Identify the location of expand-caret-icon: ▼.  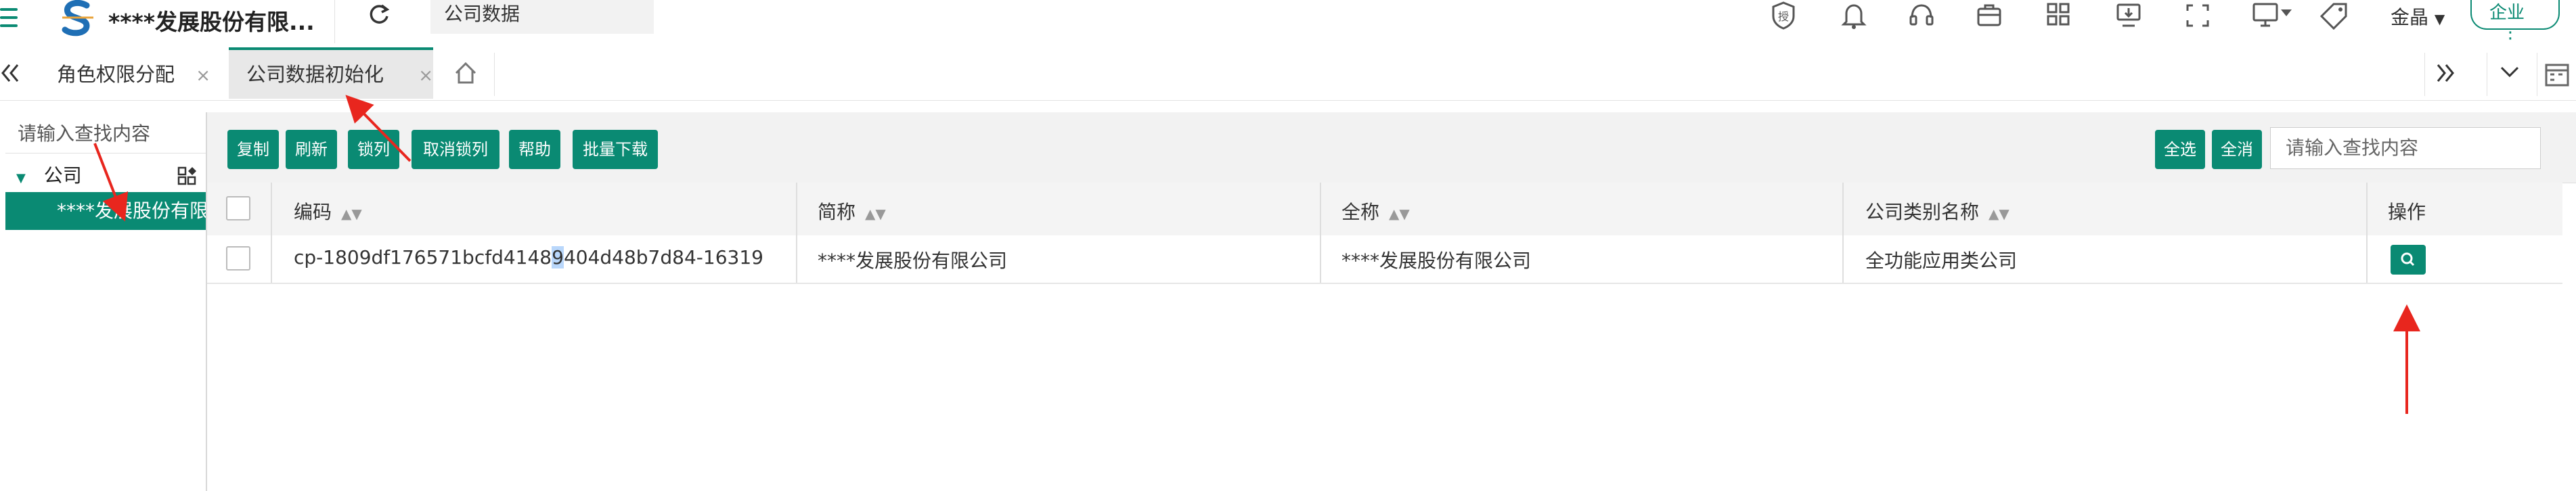
(21, 178).